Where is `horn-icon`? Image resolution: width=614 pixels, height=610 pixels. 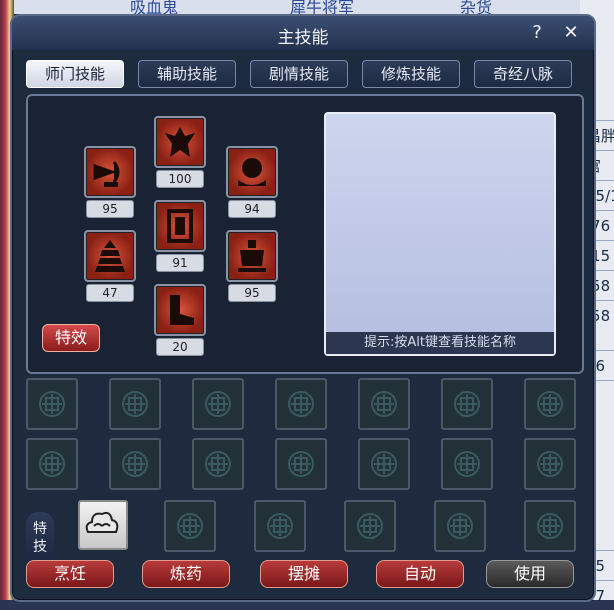 horn-icon is located at coordinates (110, 172).